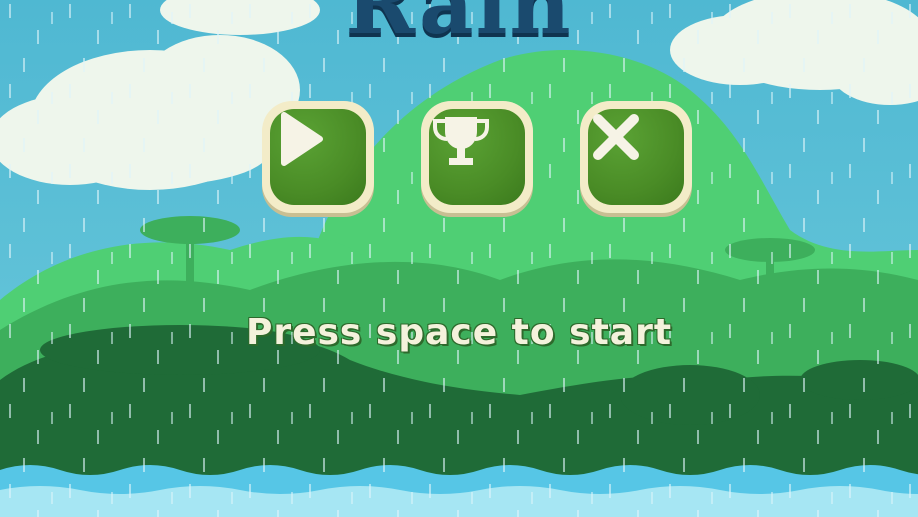  I want to click on play-button, so click(318, 157).